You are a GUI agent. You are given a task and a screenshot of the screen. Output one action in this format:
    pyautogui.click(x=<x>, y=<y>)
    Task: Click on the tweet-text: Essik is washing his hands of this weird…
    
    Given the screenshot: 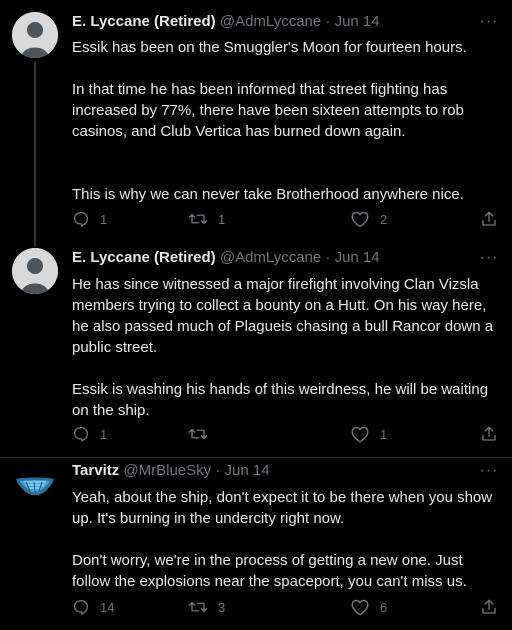 What is the action you would take?
    pyautogui.click(x=282, y=400)
    